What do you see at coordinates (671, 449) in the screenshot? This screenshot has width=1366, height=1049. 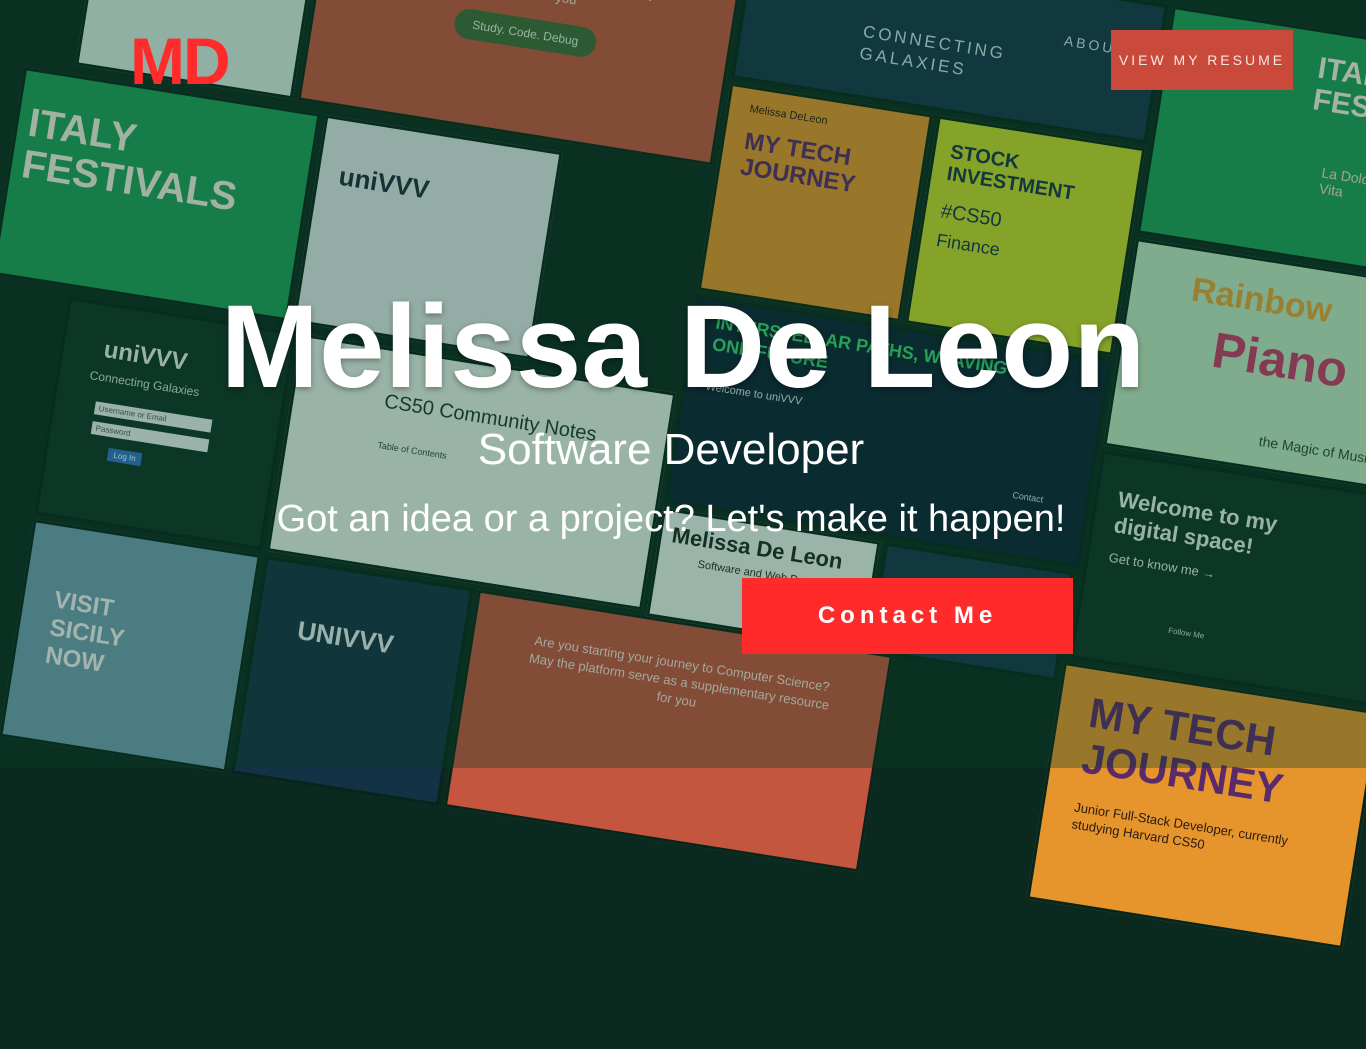 I see `hero-role: Software Developer` at bounding box center [671, 449].